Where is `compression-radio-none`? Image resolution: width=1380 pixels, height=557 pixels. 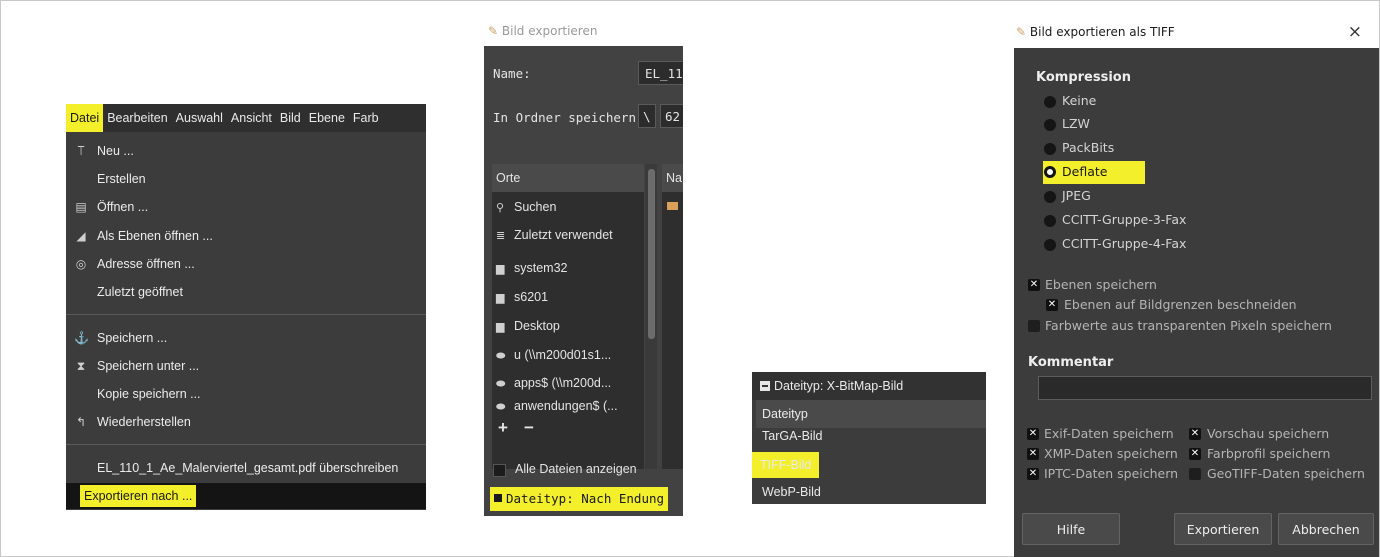
compression-radio-none is located at coordinates (1050, 102).